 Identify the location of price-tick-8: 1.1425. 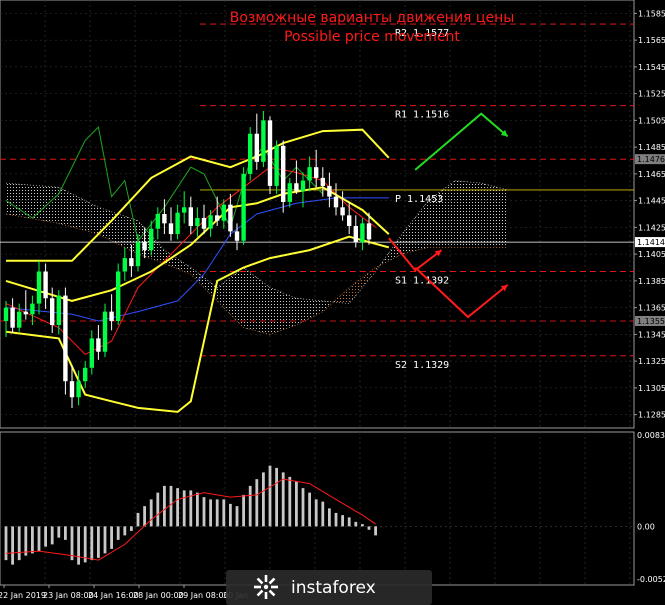
(651, 227).